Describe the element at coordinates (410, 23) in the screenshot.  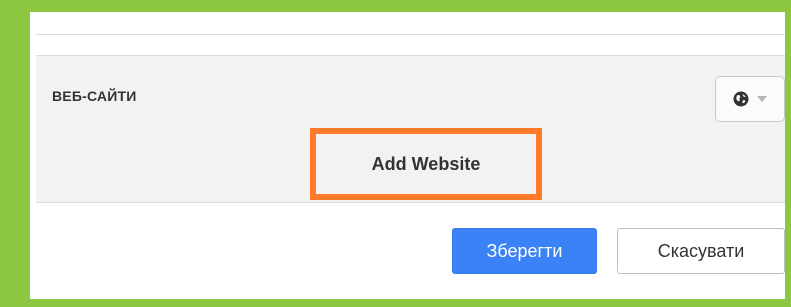
I see `top-divider-strip` at that location.